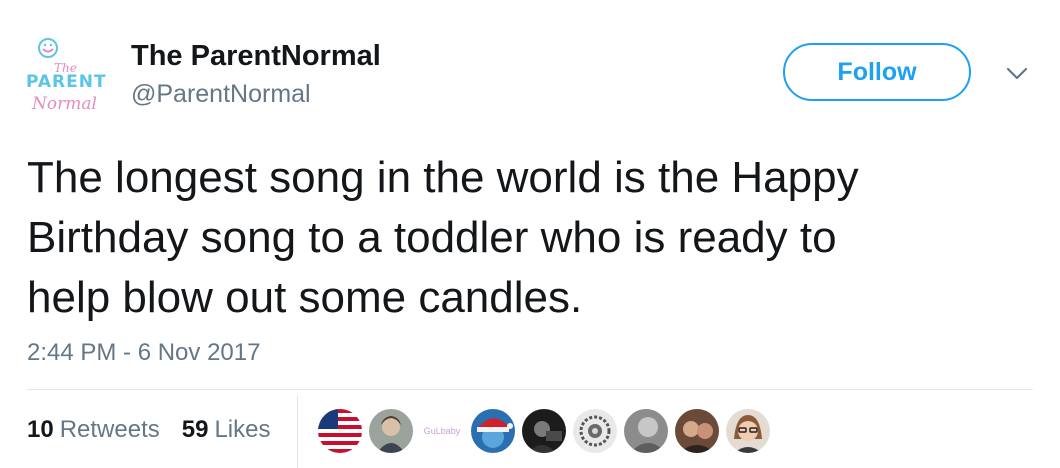  I want to click on tweet-stats: 10 Retweets 59 Likes, so click(159, 430).